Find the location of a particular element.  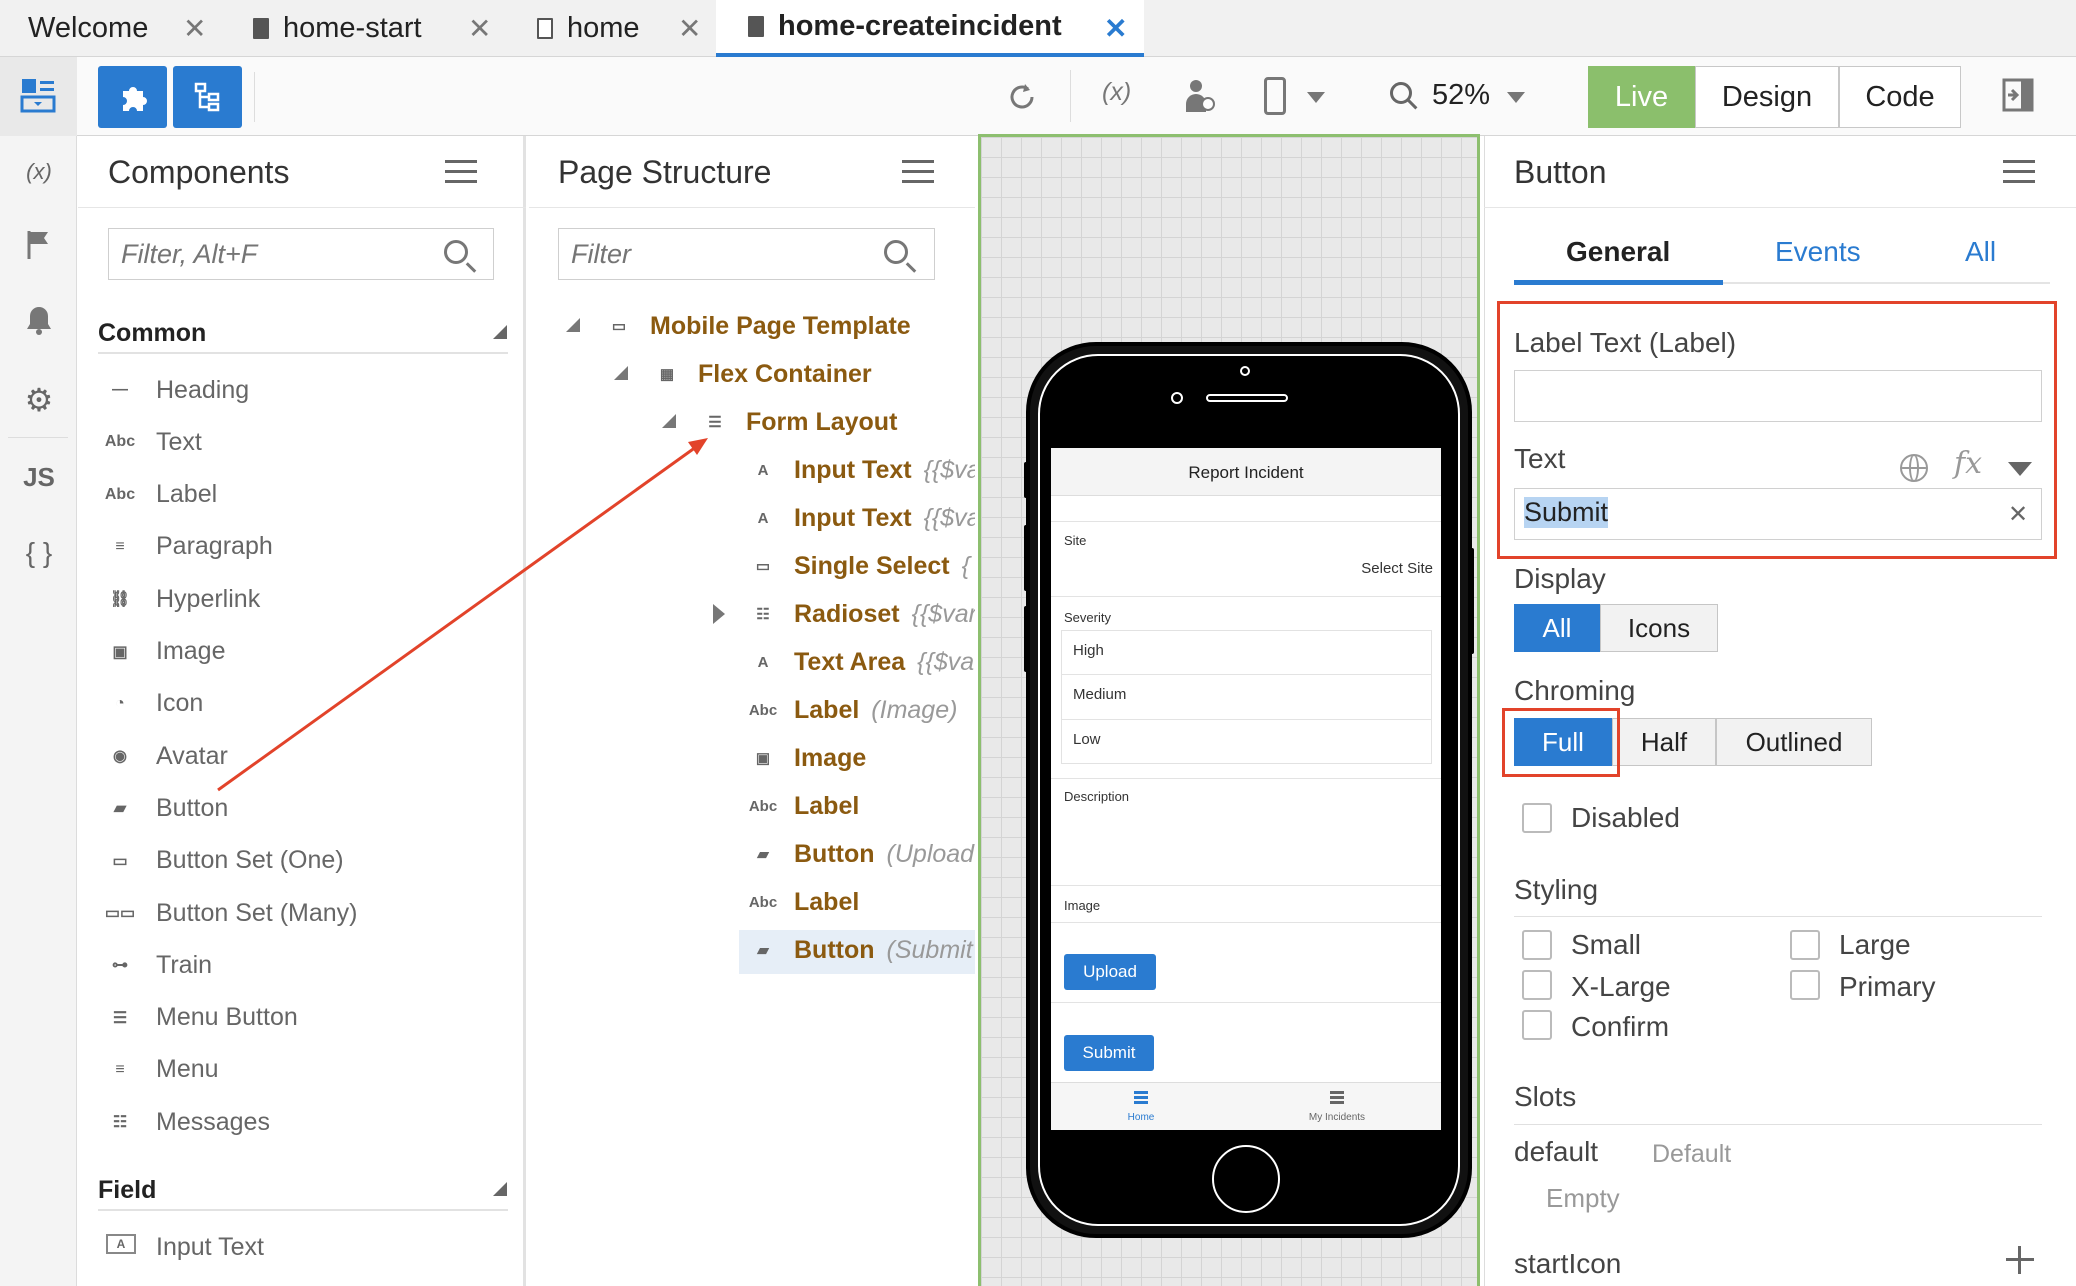

component-item-paragraph: Paragraph is located at coordinates (214, 547).